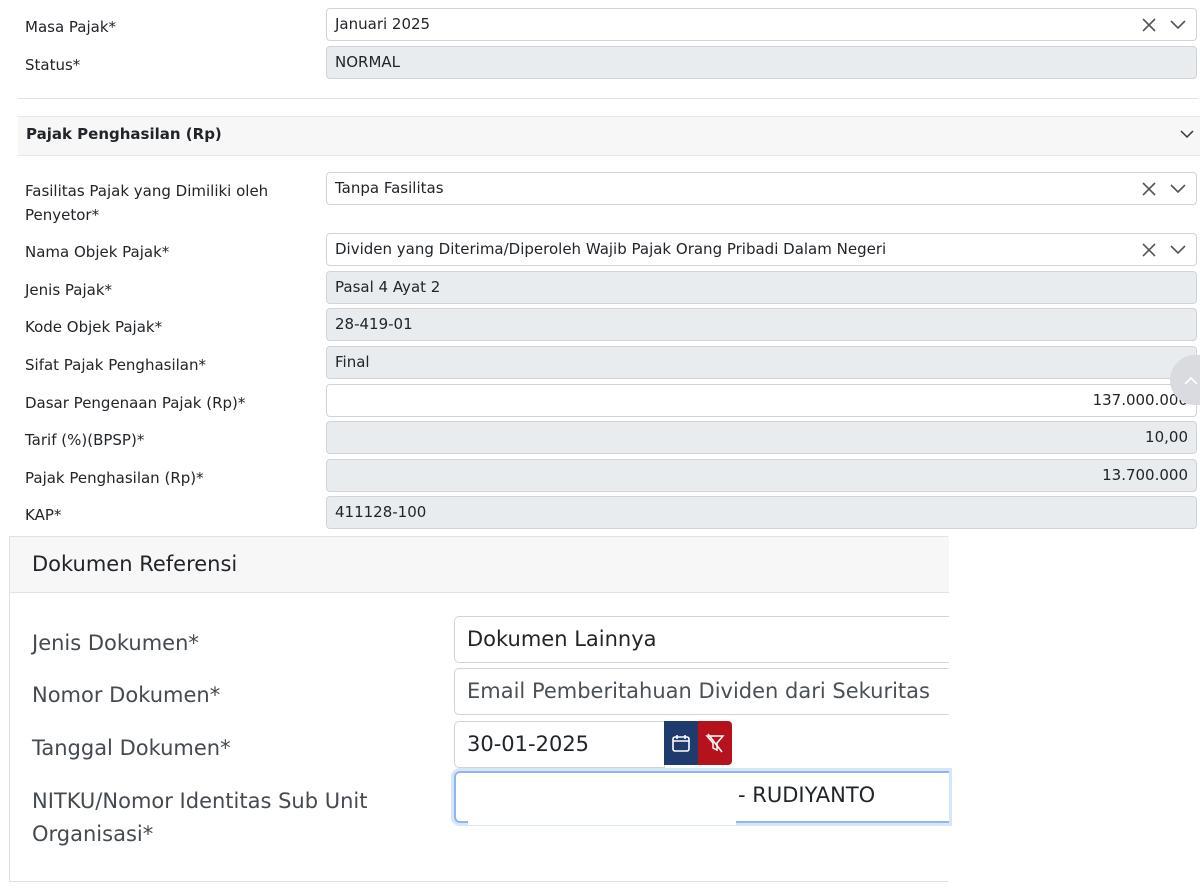 The width and height of the screenshot is (1200, 893). What do you see at coordinates (94, 327) in the screenshot?
I see `kode-objek-label: Kode Objek Pajak*` at bounding box center [94, 327].